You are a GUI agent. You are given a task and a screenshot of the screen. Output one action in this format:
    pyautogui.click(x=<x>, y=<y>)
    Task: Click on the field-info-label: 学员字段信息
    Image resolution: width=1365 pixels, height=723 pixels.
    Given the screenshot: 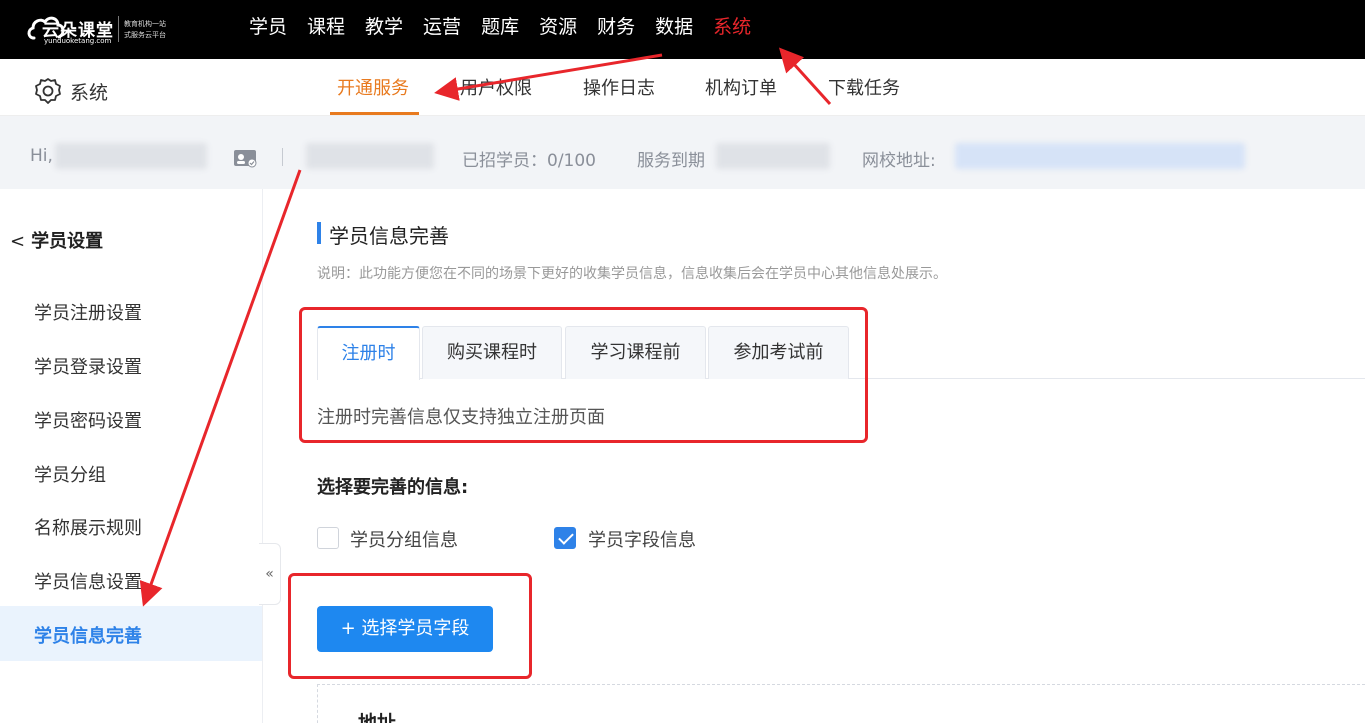 What is the action you would take?
    pyautogui.click(x=642, y=539)
    